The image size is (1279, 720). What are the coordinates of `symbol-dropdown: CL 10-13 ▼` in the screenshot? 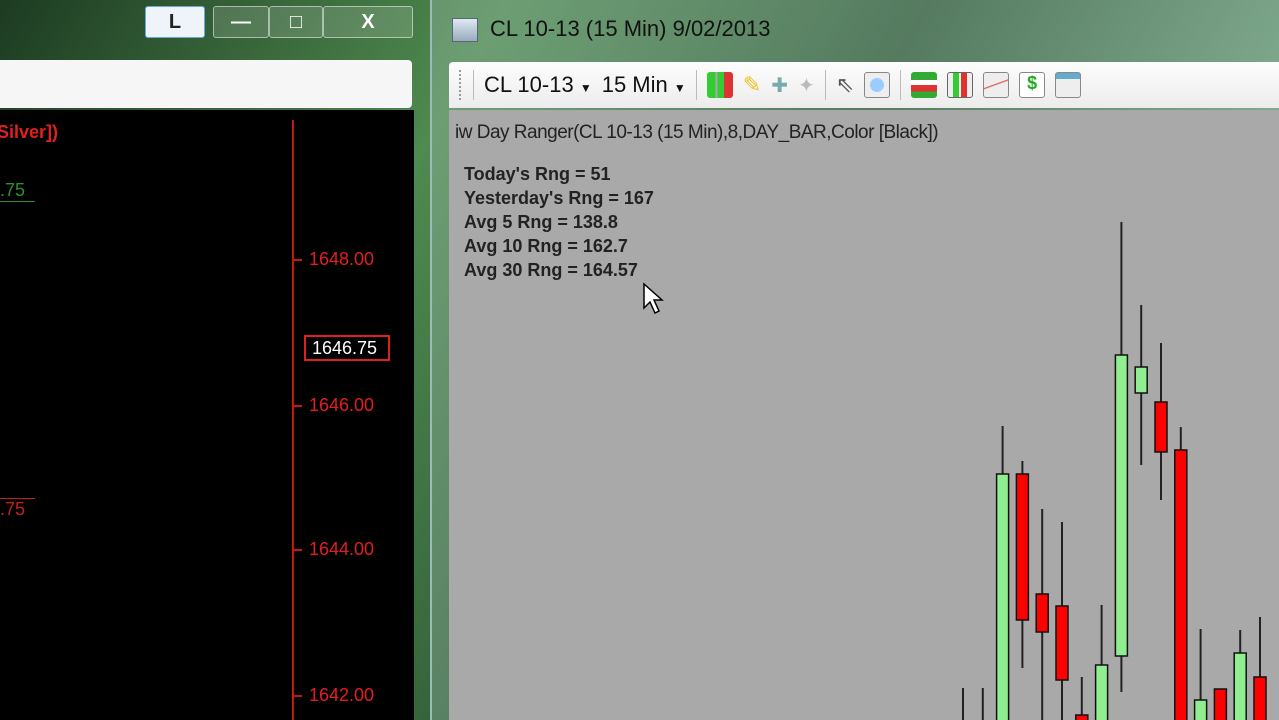 It's located at (538, 85).